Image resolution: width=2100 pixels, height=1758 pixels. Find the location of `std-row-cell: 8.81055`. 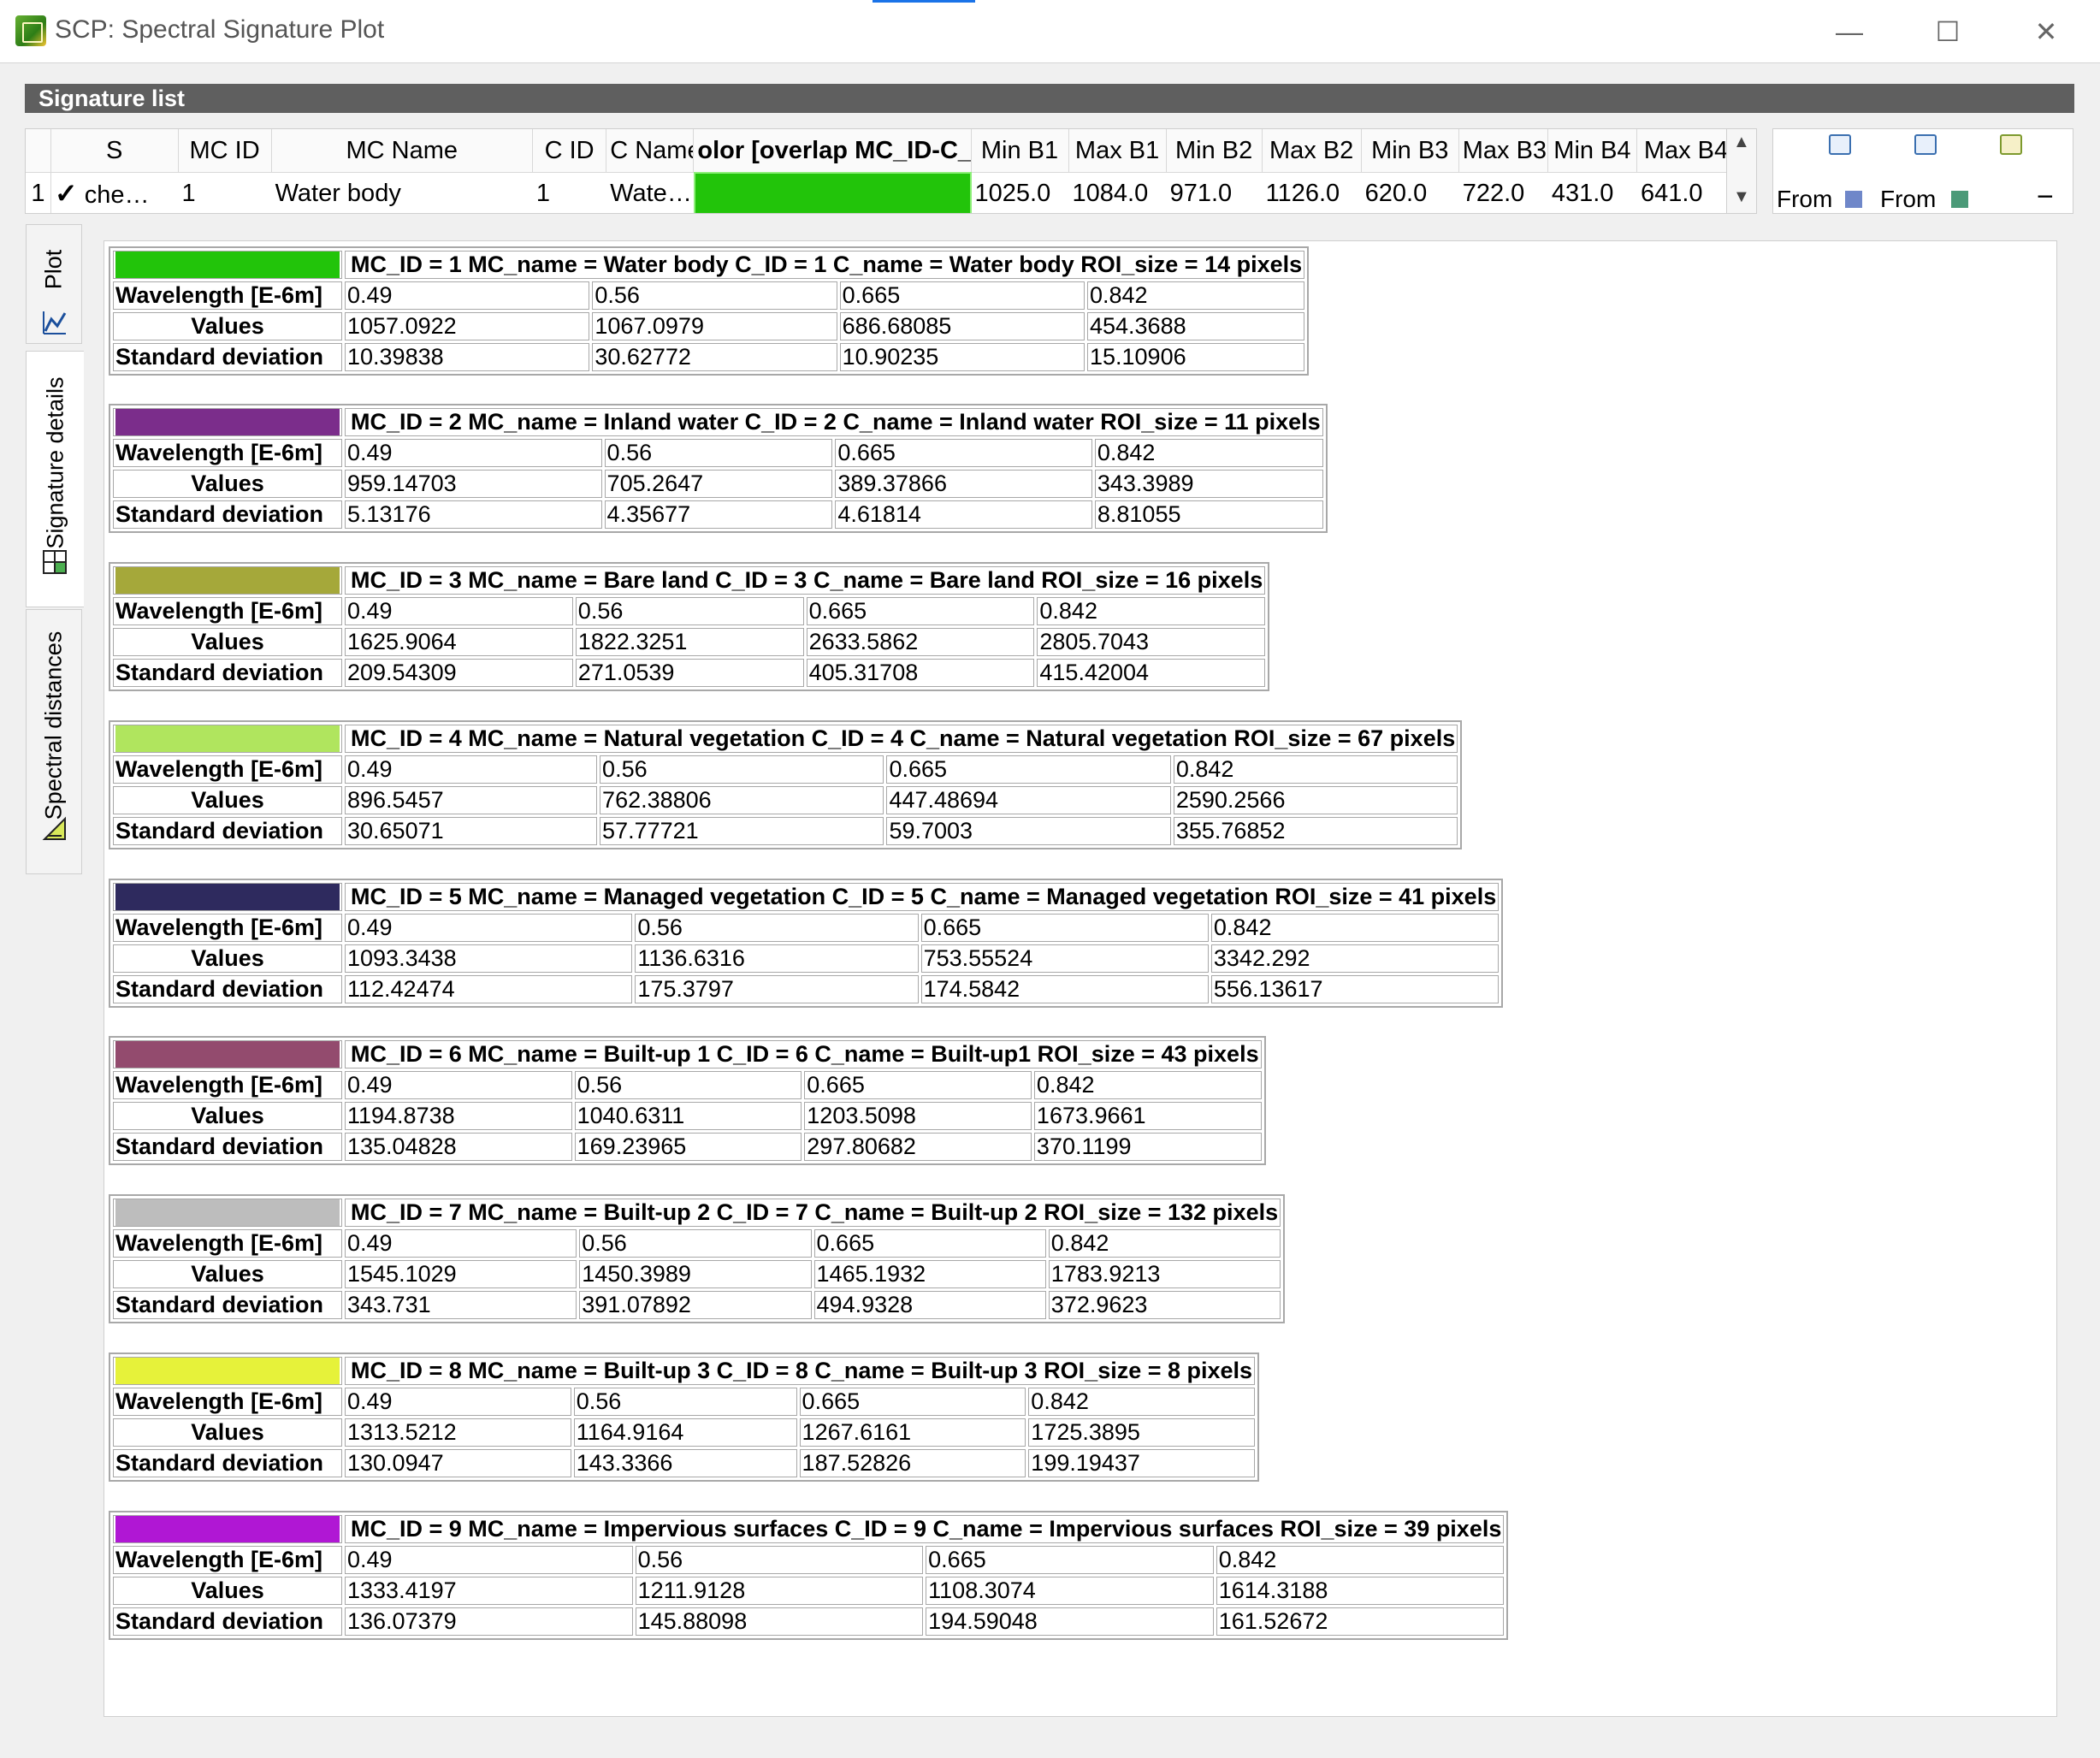

std-row-cell: 8.81055 is located at coordinates (1208, 514).